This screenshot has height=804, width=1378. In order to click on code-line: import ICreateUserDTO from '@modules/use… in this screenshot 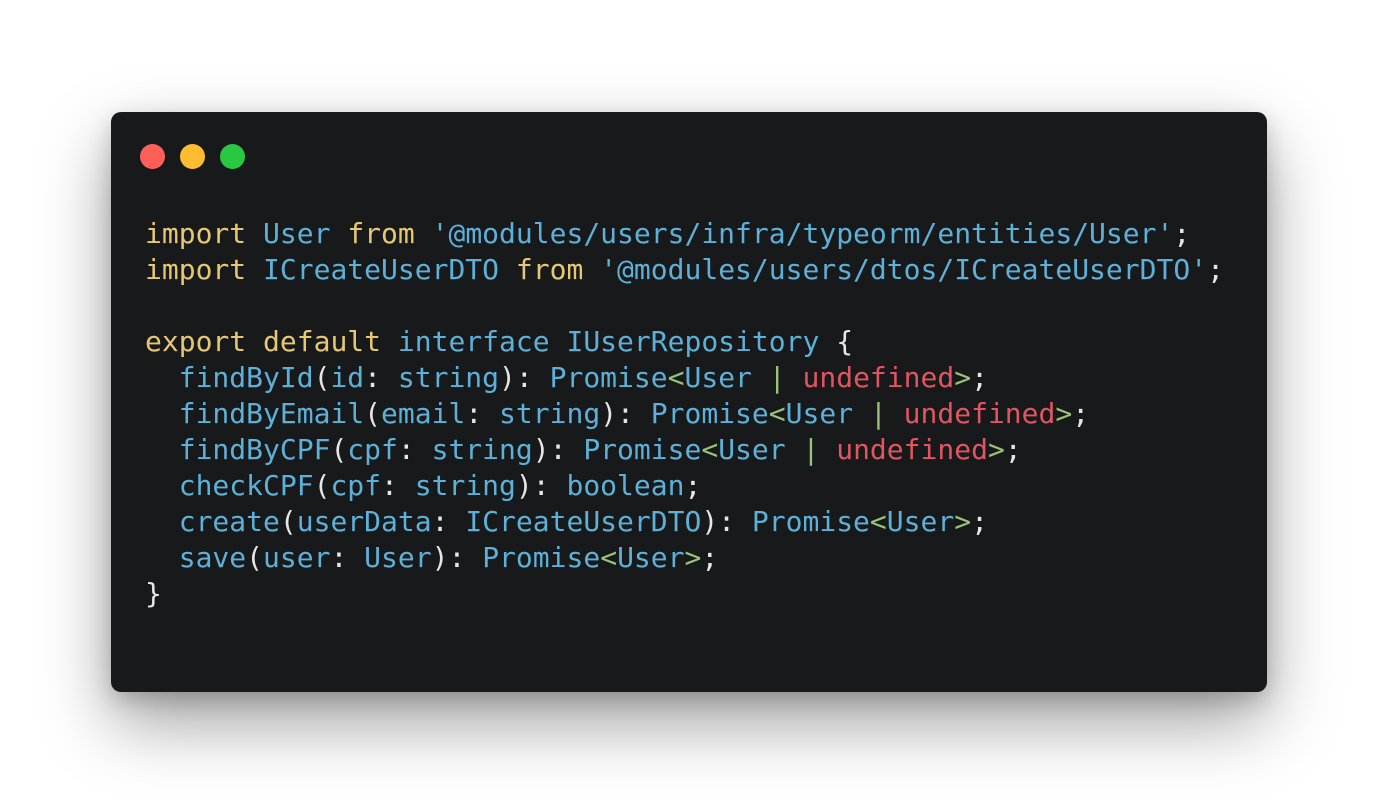, I will do `click(684, 270)`.